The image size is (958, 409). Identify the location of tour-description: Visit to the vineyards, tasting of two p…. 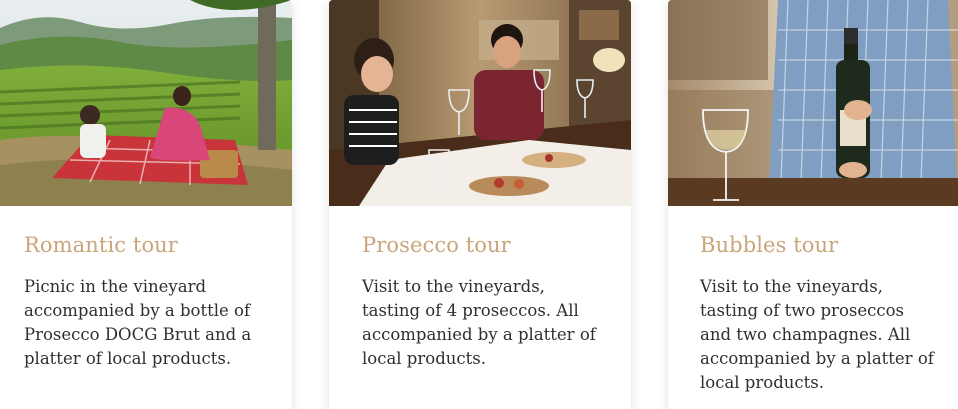
(817, 334).